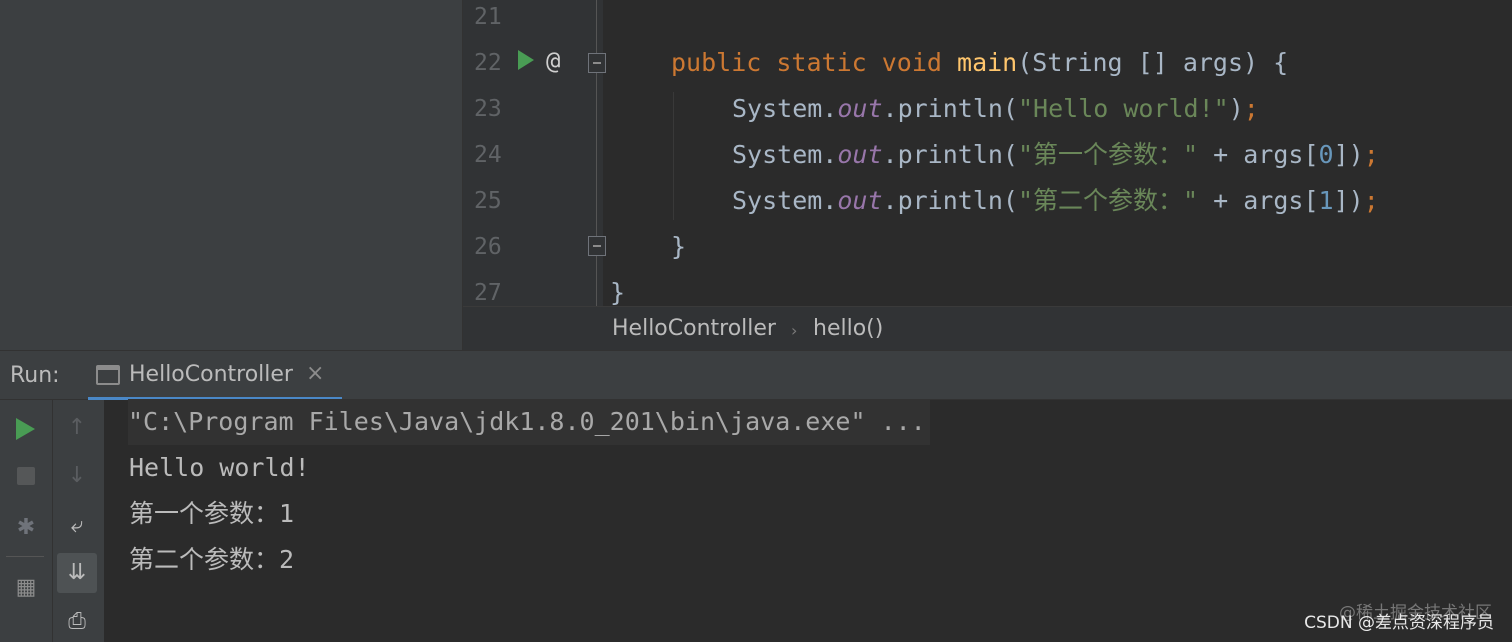  Describe the element at coordinates (488, 17) in the screenshot. I see `line-number: 21` at that location.